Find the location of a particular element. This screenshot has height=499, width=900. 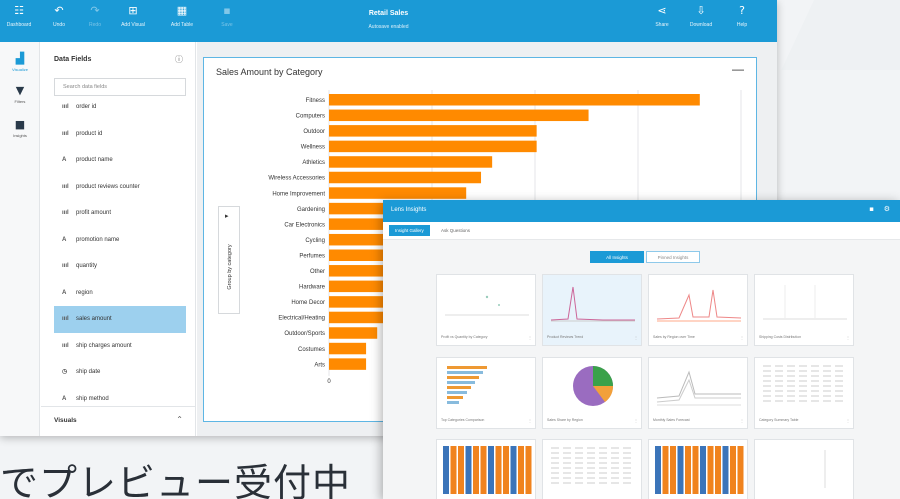

rail-item-visualize: ▟ Visualize is located at coordinates (20, 62).